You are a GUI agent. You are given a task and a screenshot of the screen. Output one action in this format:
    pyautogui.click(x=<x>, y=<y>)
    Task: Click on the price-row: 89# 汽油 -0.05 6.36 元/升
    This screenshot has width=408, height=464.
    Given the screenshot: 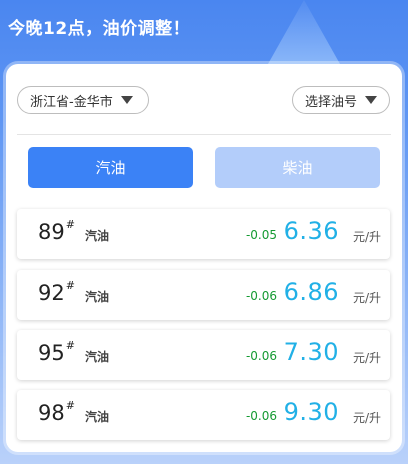 What is the action you would take?
    pyautogui.click(x=203, y=234)
    